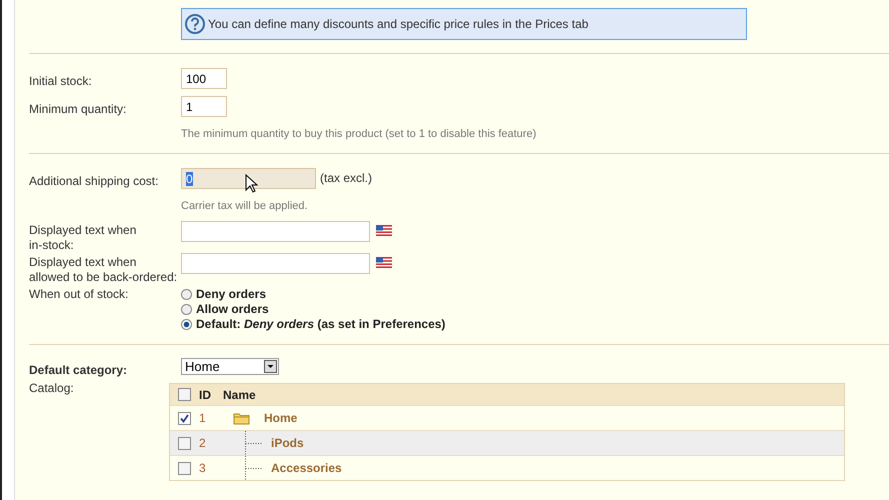 Image resolution: width=889 pixels, height=500 pixels. What do you see at coordinates (346, 178) in the screenshot?
I see `tax-note: (tax excl.)` at bounding box center [346, 178].